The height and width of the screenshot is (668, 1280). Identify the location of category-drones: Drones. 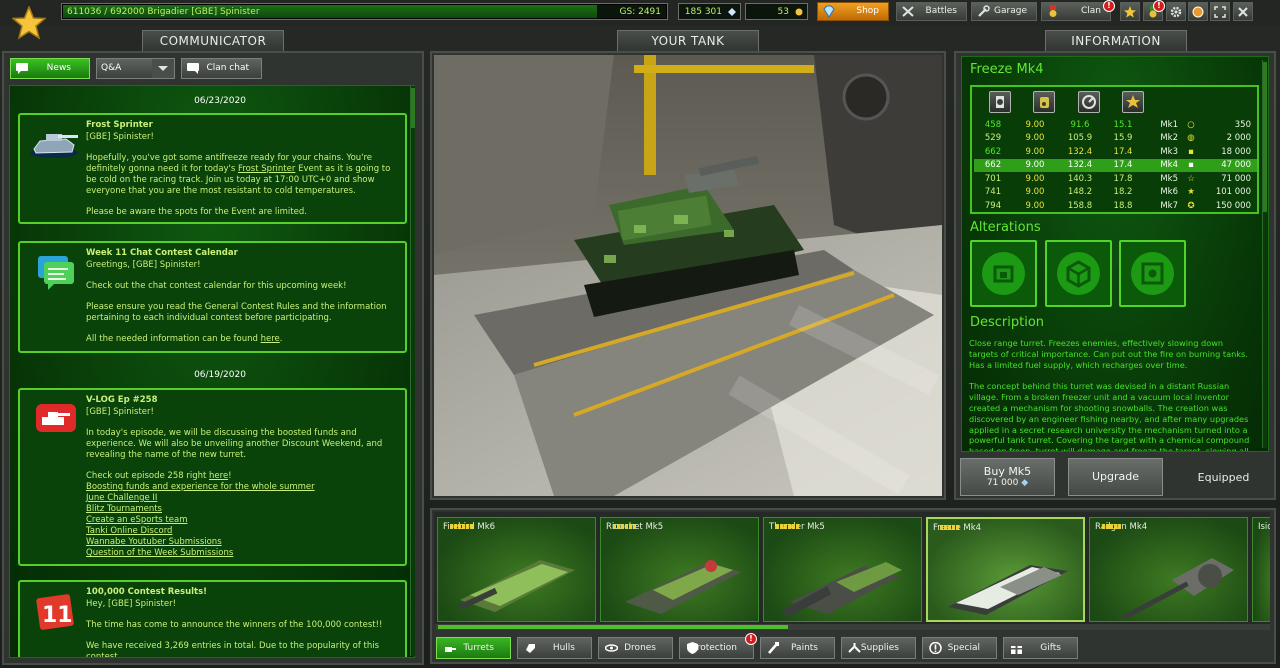
(635, 648).